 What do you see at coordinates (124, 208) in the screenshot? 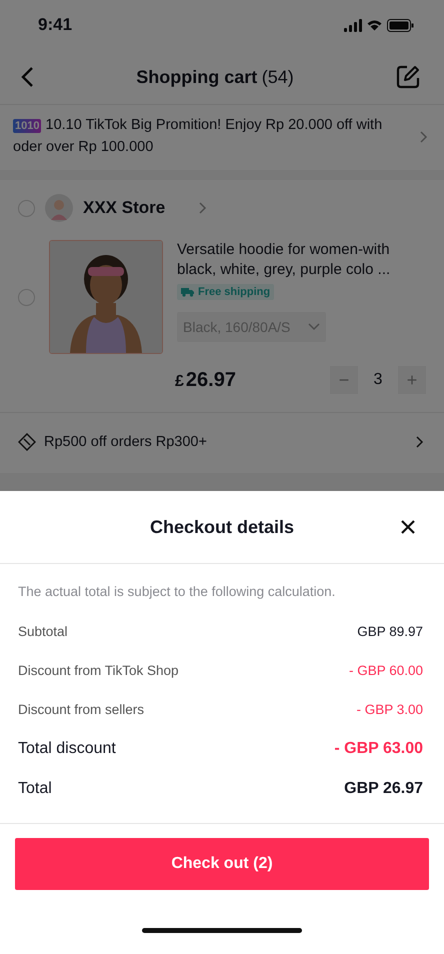
I see `store-name: XXX Store` at bounding box center [124, 208].